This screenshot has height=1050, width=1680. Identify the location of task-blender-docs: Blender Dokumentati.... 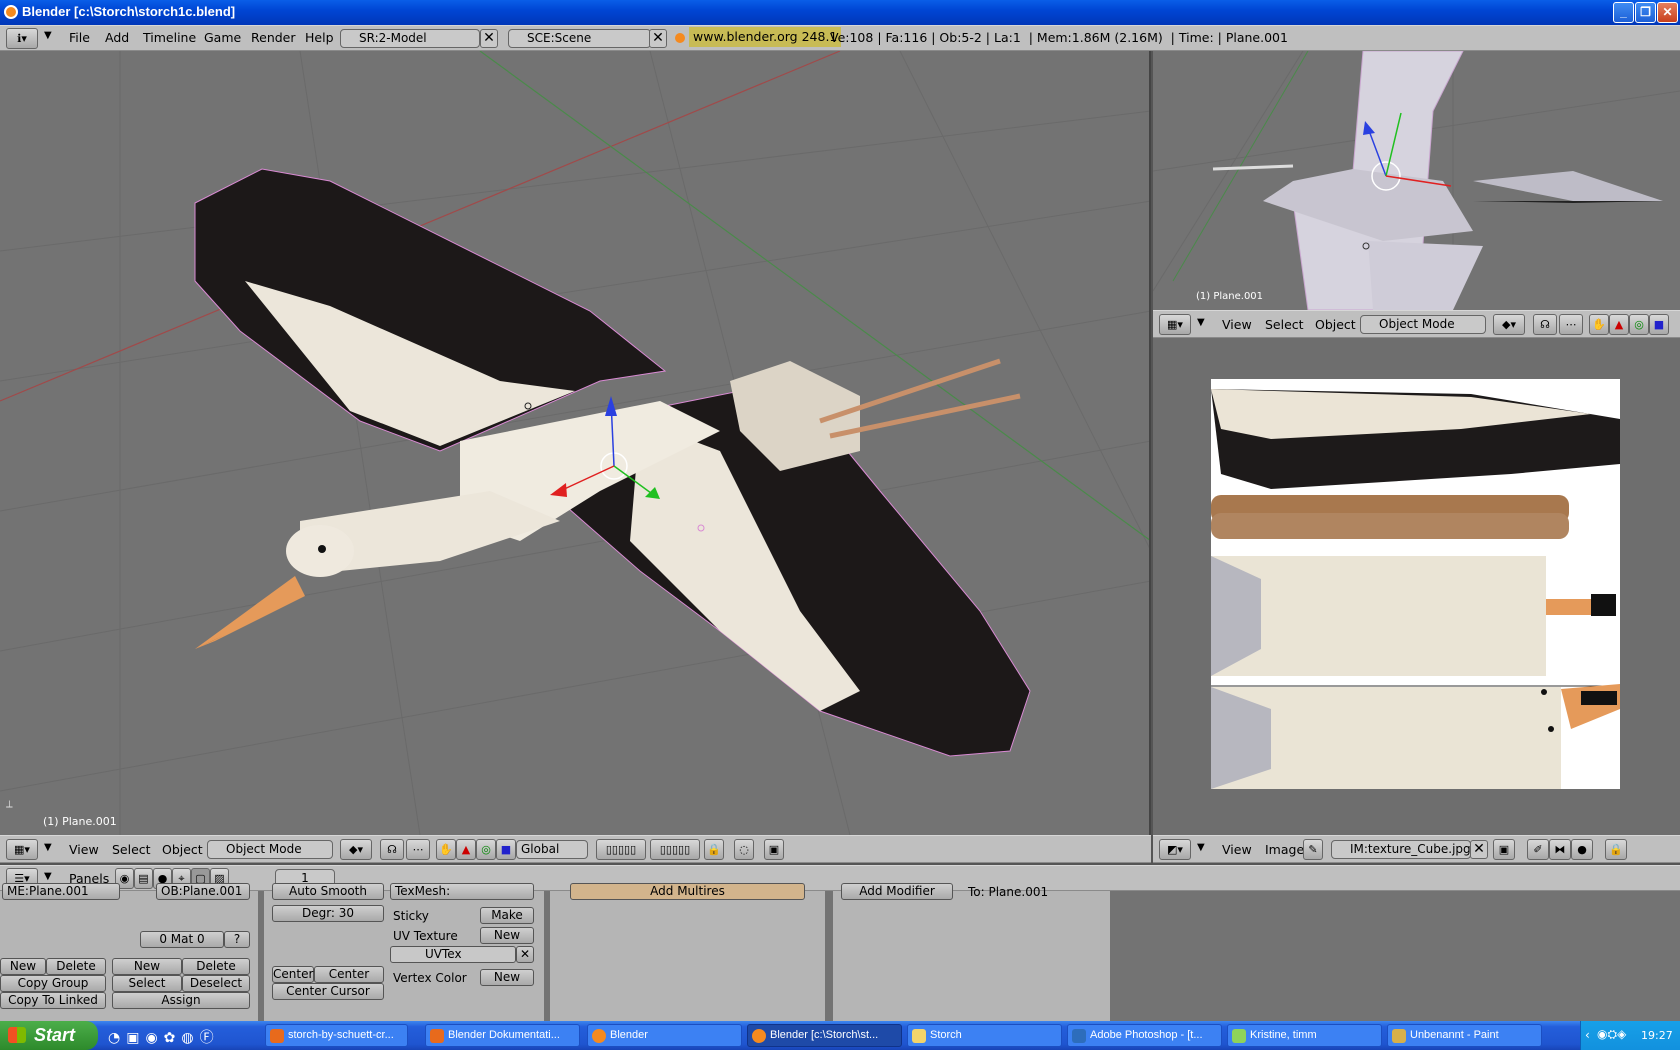
(502, 1035).